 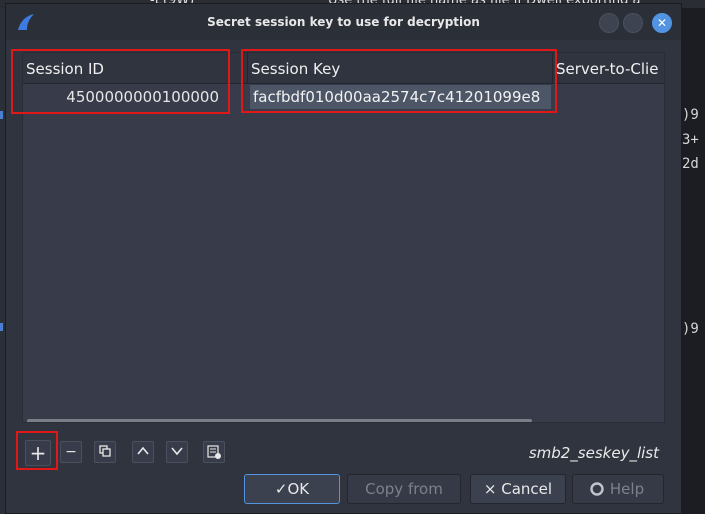 What do you see at coordinates (404, 489) in the screenshot?
I see `copy-from-button: Copy from` at bounding box center [404, 489].